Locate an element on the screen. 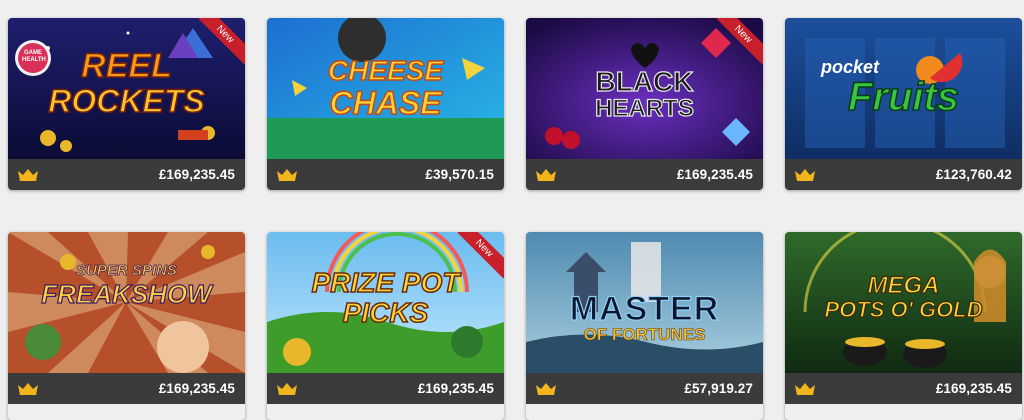 This screenshot has height=420, width=1024. game-logo: MASTER OF FORTUNES is located at coordinates (644, 317).